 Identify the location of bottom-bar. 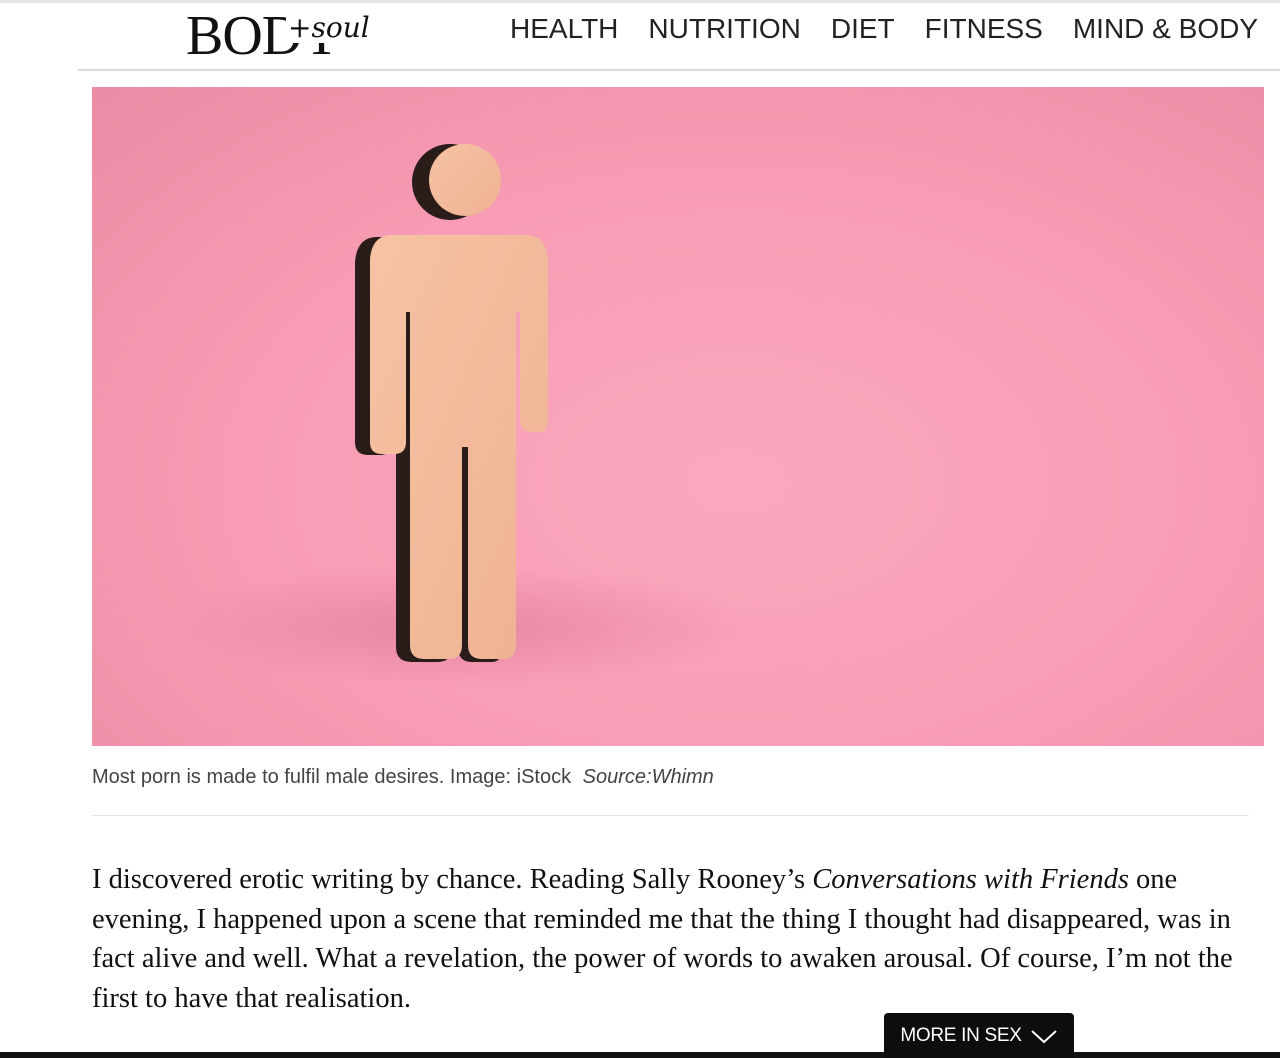
(640, 1055).